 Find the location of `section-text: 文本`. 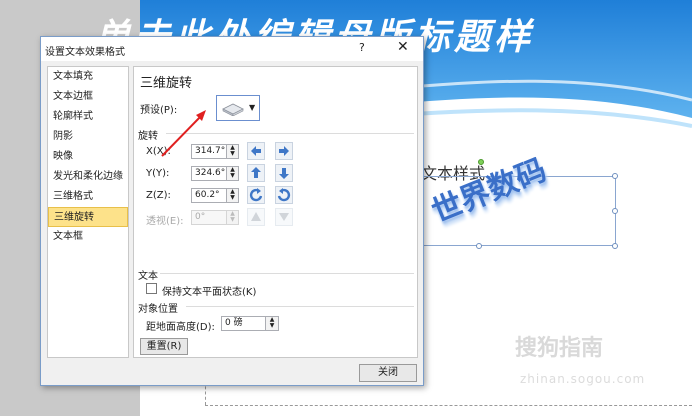

section-text: 文本 is located at coordinates (148, 276).